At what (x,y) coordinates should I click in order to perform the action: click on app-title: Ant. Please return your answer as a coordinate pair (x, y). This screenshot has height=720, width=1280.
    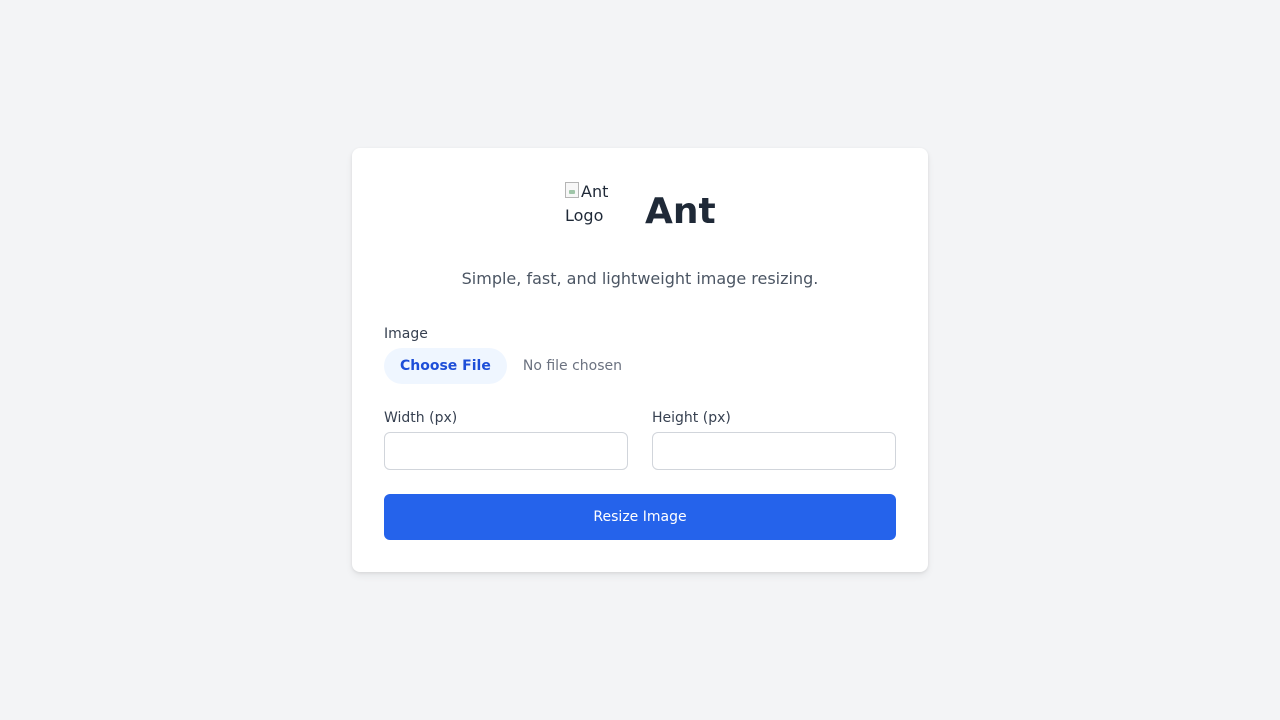
    Looking at the image, I should click on (680, 211).